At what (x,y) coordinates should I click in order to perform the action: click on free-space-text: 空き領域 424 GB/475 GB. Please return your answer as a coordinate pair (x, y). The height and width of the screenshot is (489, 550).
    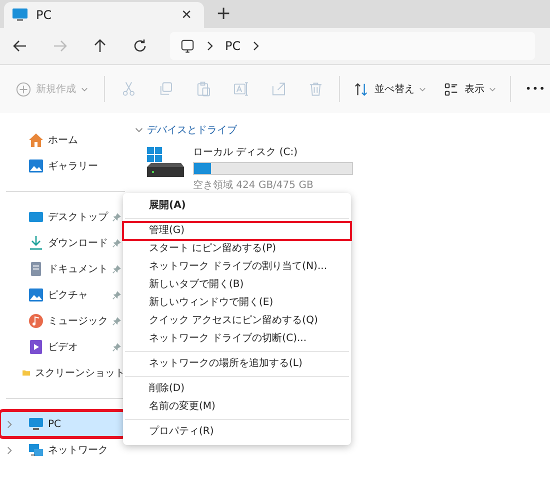
    Looking at the image, I should click on (253, 185).